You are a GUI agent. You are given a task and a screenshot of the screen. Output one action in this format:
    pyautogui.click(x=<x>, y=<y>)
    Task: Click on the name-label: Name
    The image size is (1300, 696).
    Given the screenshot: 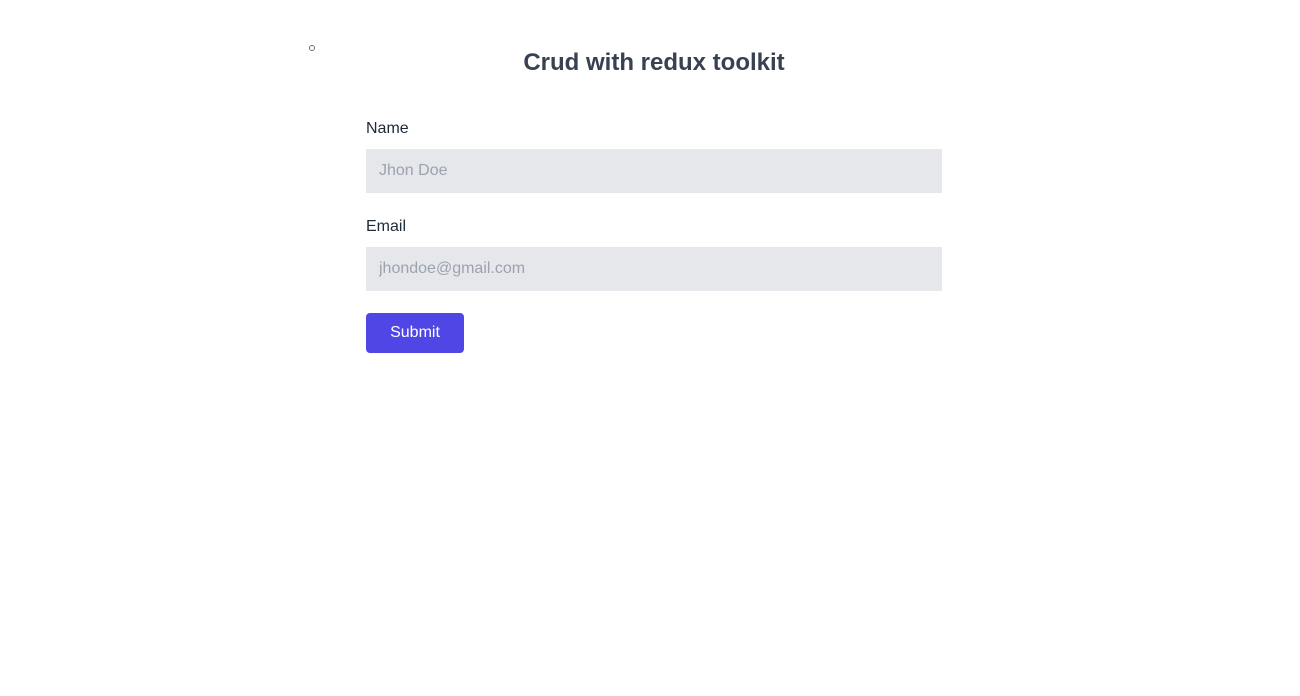 What is the action you would take?
    pyautogui.click(x=387, y=128)
    